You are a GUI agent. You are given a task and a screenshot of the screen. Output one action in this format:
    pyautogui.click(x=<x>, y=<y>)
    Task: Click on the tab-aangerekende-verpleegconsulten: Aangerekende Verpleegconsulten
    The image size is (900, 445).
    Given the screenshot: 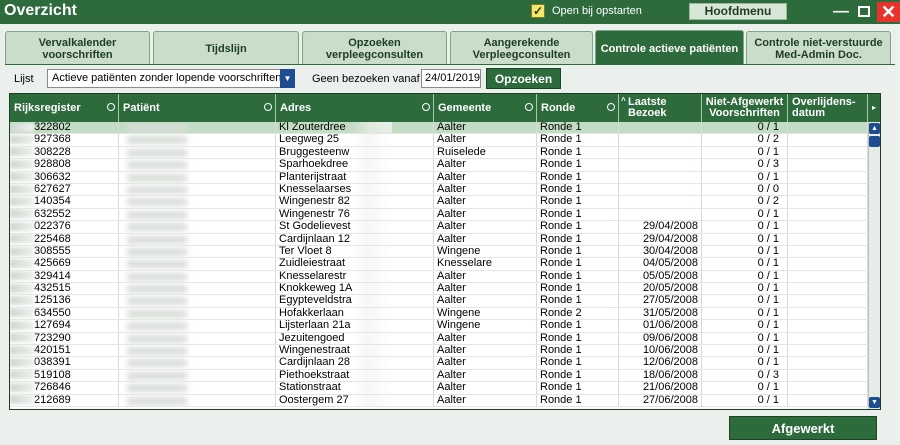 What is the action you would take?
    pyautogui.click(x=521, y=48)
    